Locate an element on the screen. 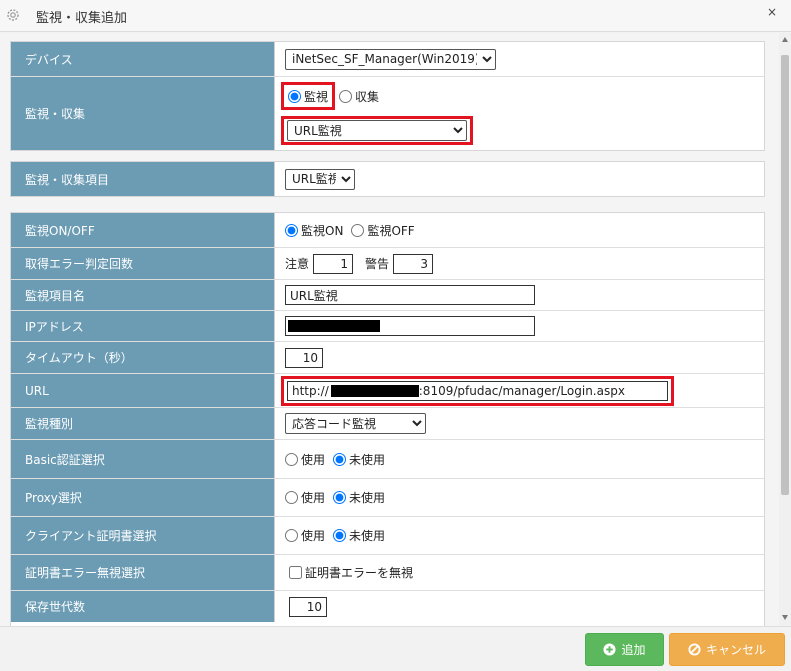 This screenshot has width=791, height=671. monitor-item-select: URL監視 is located at coordinates (320, 179).